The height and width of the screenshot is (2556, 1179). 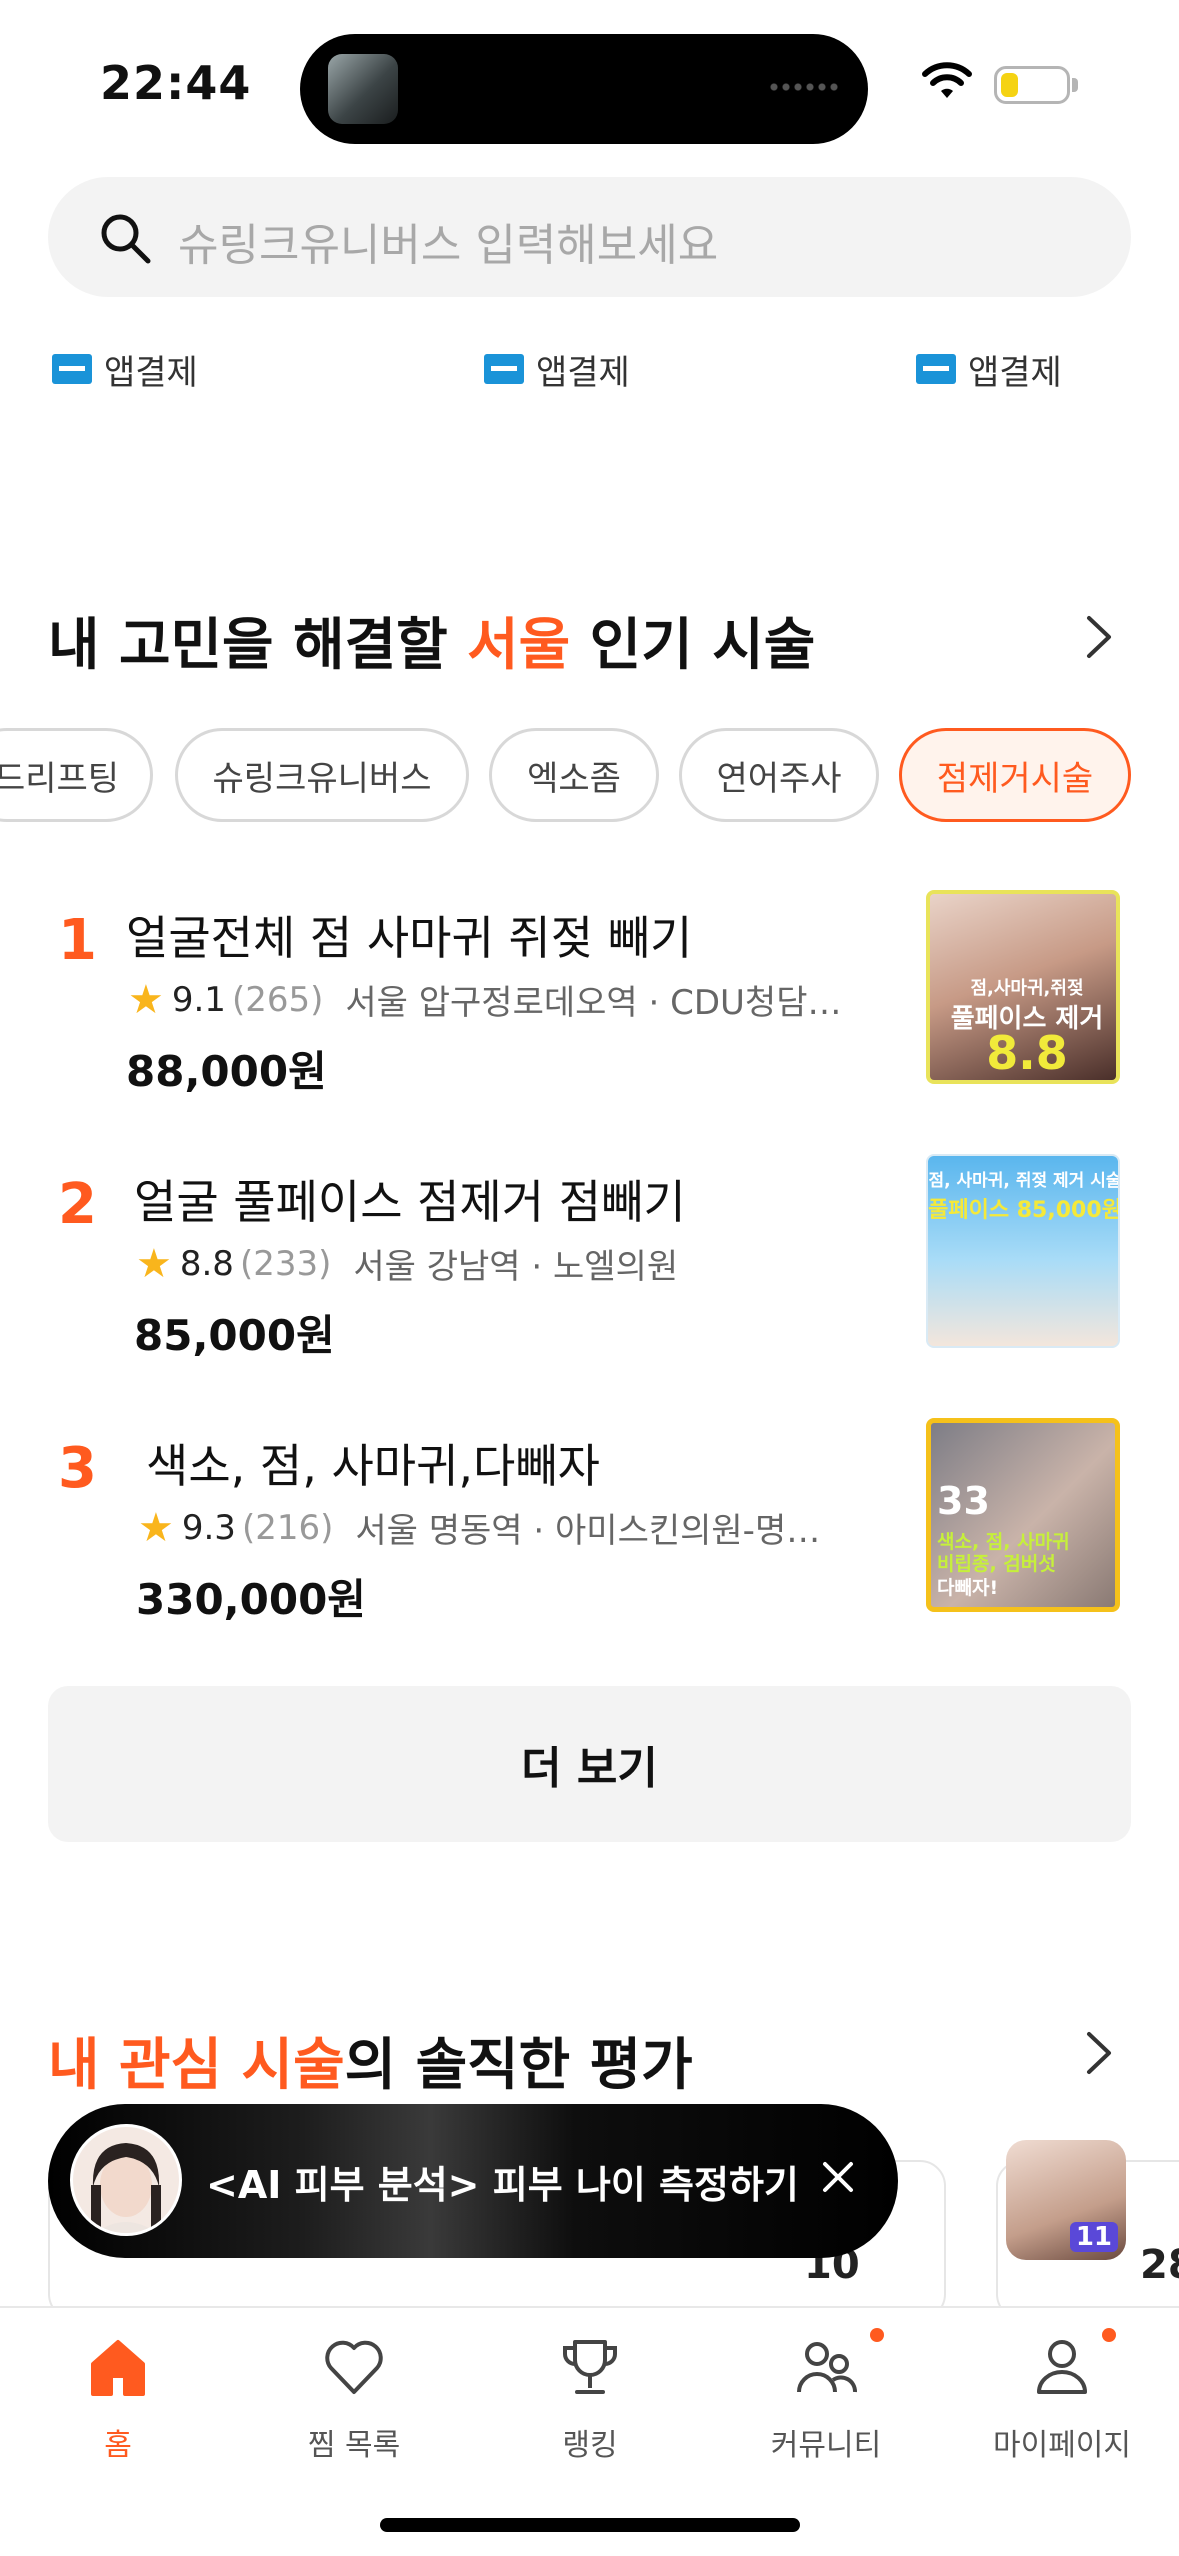 I want to click on search-icon, so click(x=126, y=239).